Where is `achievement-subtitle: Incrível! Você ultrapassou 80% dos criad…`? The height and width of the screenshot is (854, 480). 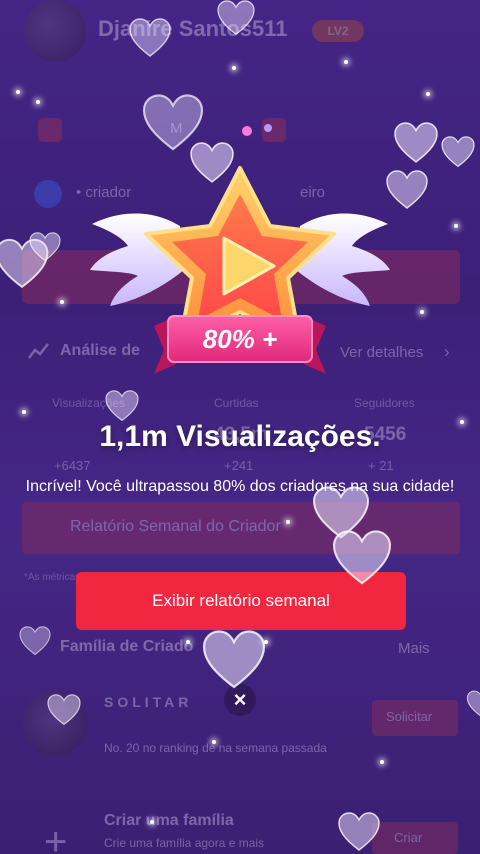
achievement-subtitle: Incrível! Você ultrapassou 80% dos criad… is located at coordinates (240, 486).